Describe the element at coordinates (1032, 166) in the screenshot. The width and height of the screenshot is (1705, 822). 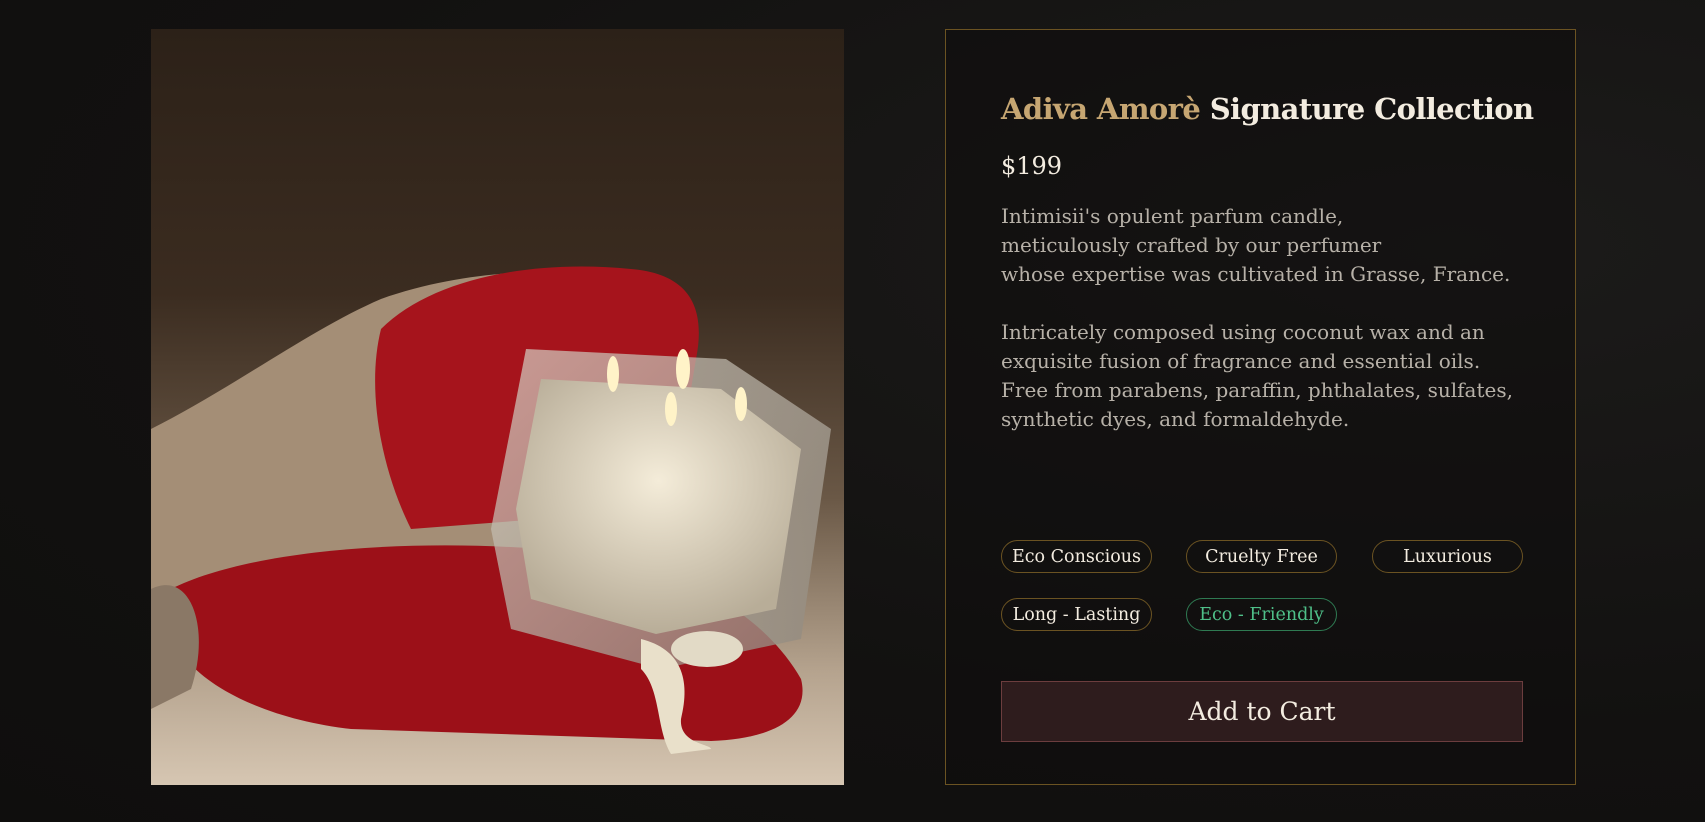
I see `product-price: $199` at that location.